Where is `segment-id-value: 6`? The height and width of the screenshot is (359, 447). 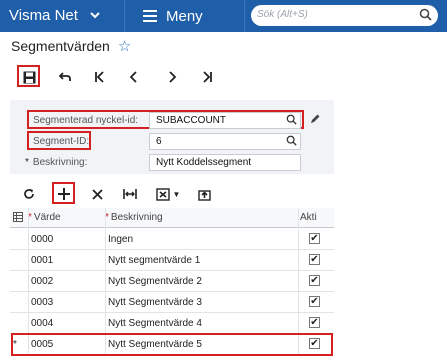 segment-id-value: 6 is located at coordinates (159, 141).